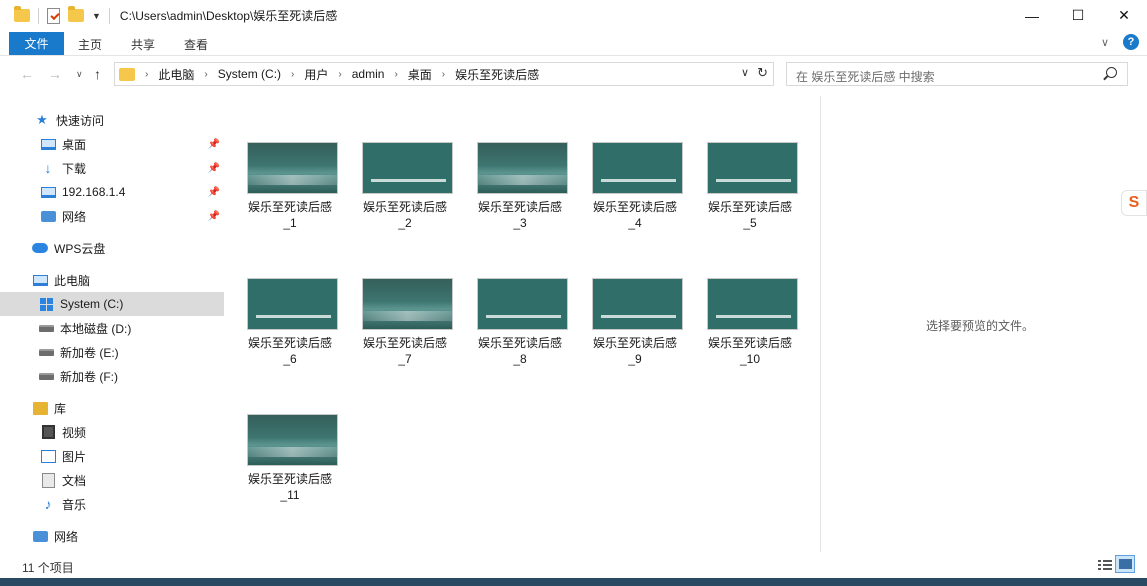 This screenshot has width=1147, height=586. Describe the element at coordinates (1032, 15) in the screenshot. I see `minimize-button: —` at that location.